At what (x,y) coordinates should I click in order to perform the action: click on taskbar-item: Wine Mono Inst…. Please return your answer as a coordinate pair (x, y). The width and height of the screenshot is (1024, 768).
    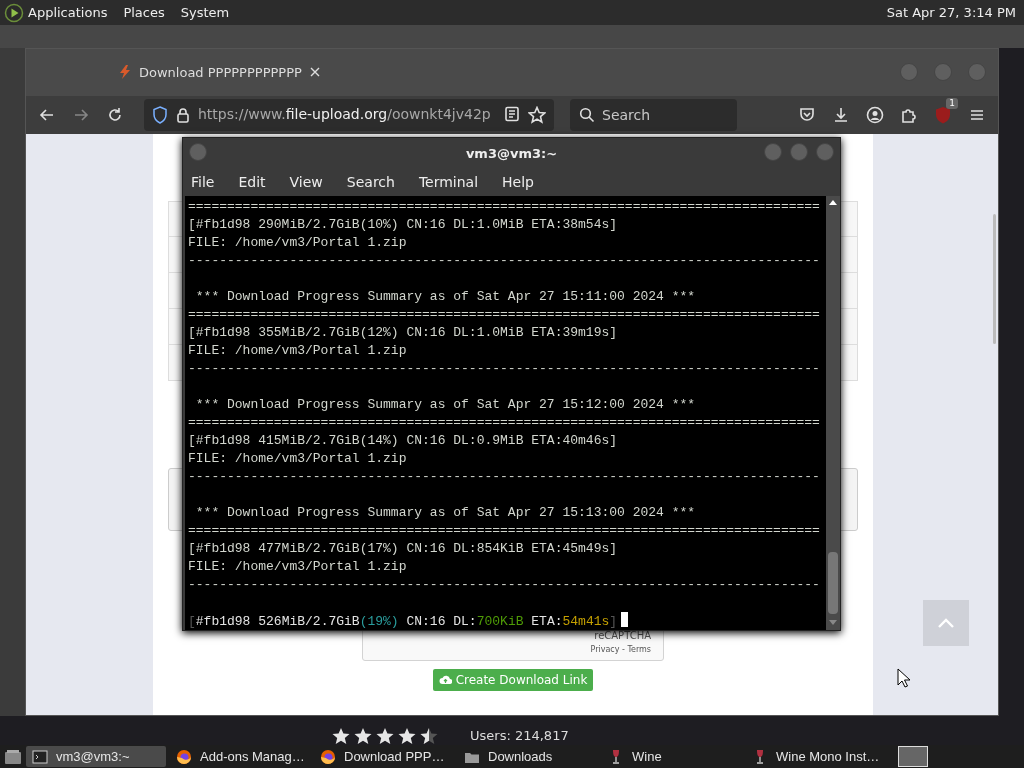
    Looking at the image, I should click on (816, 756).